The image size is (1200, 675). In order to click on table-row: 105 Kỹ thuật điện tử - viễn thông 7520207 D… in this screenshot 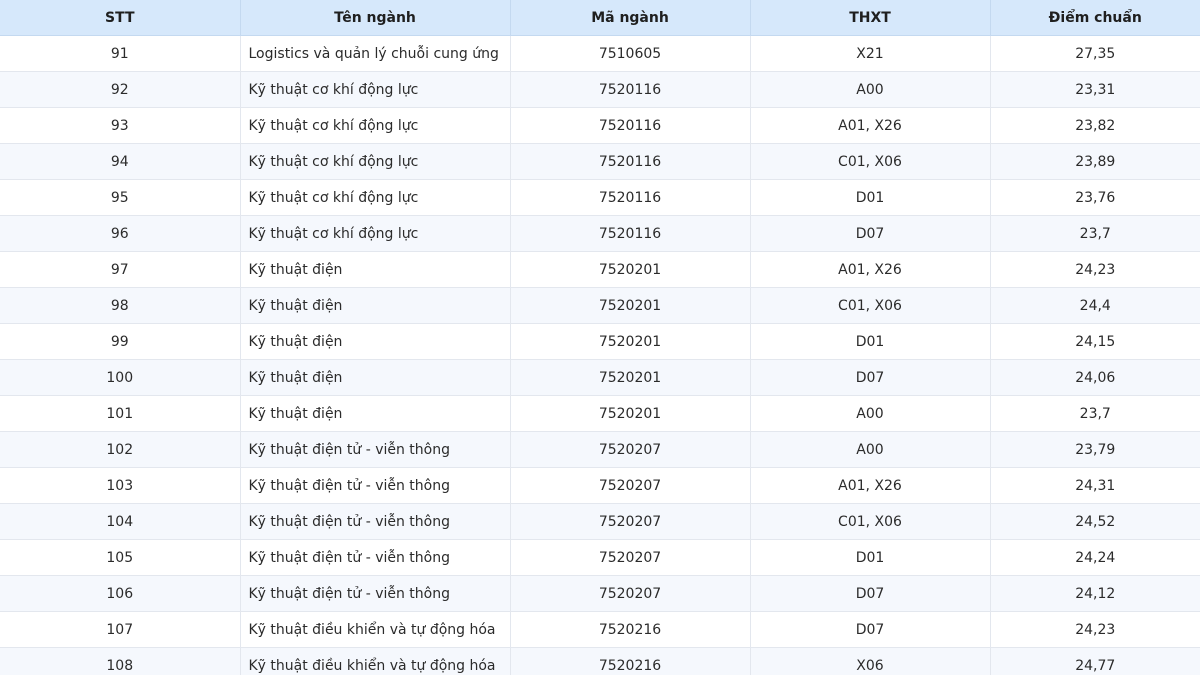, I will do `click(600, 557)`.